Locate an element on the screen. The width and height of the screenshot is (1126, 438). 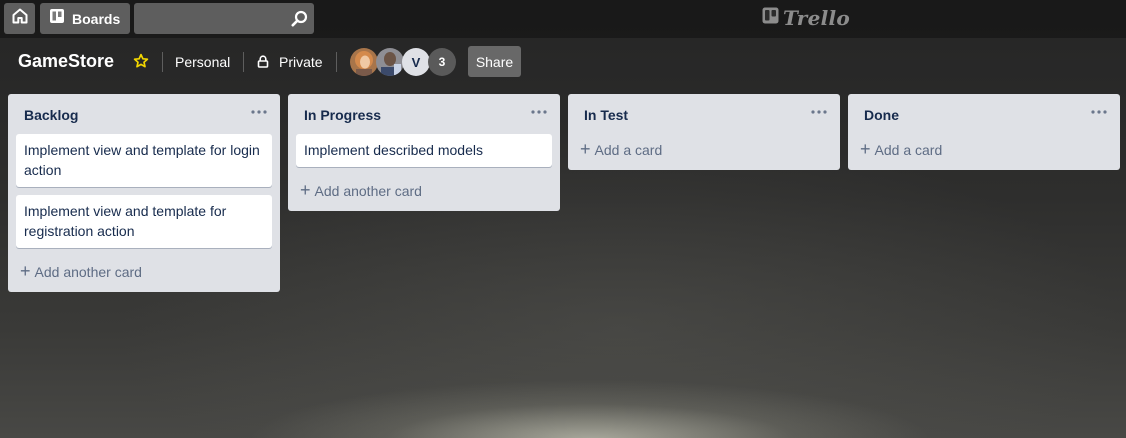
boards-icon is located at coordinates (57, 18).